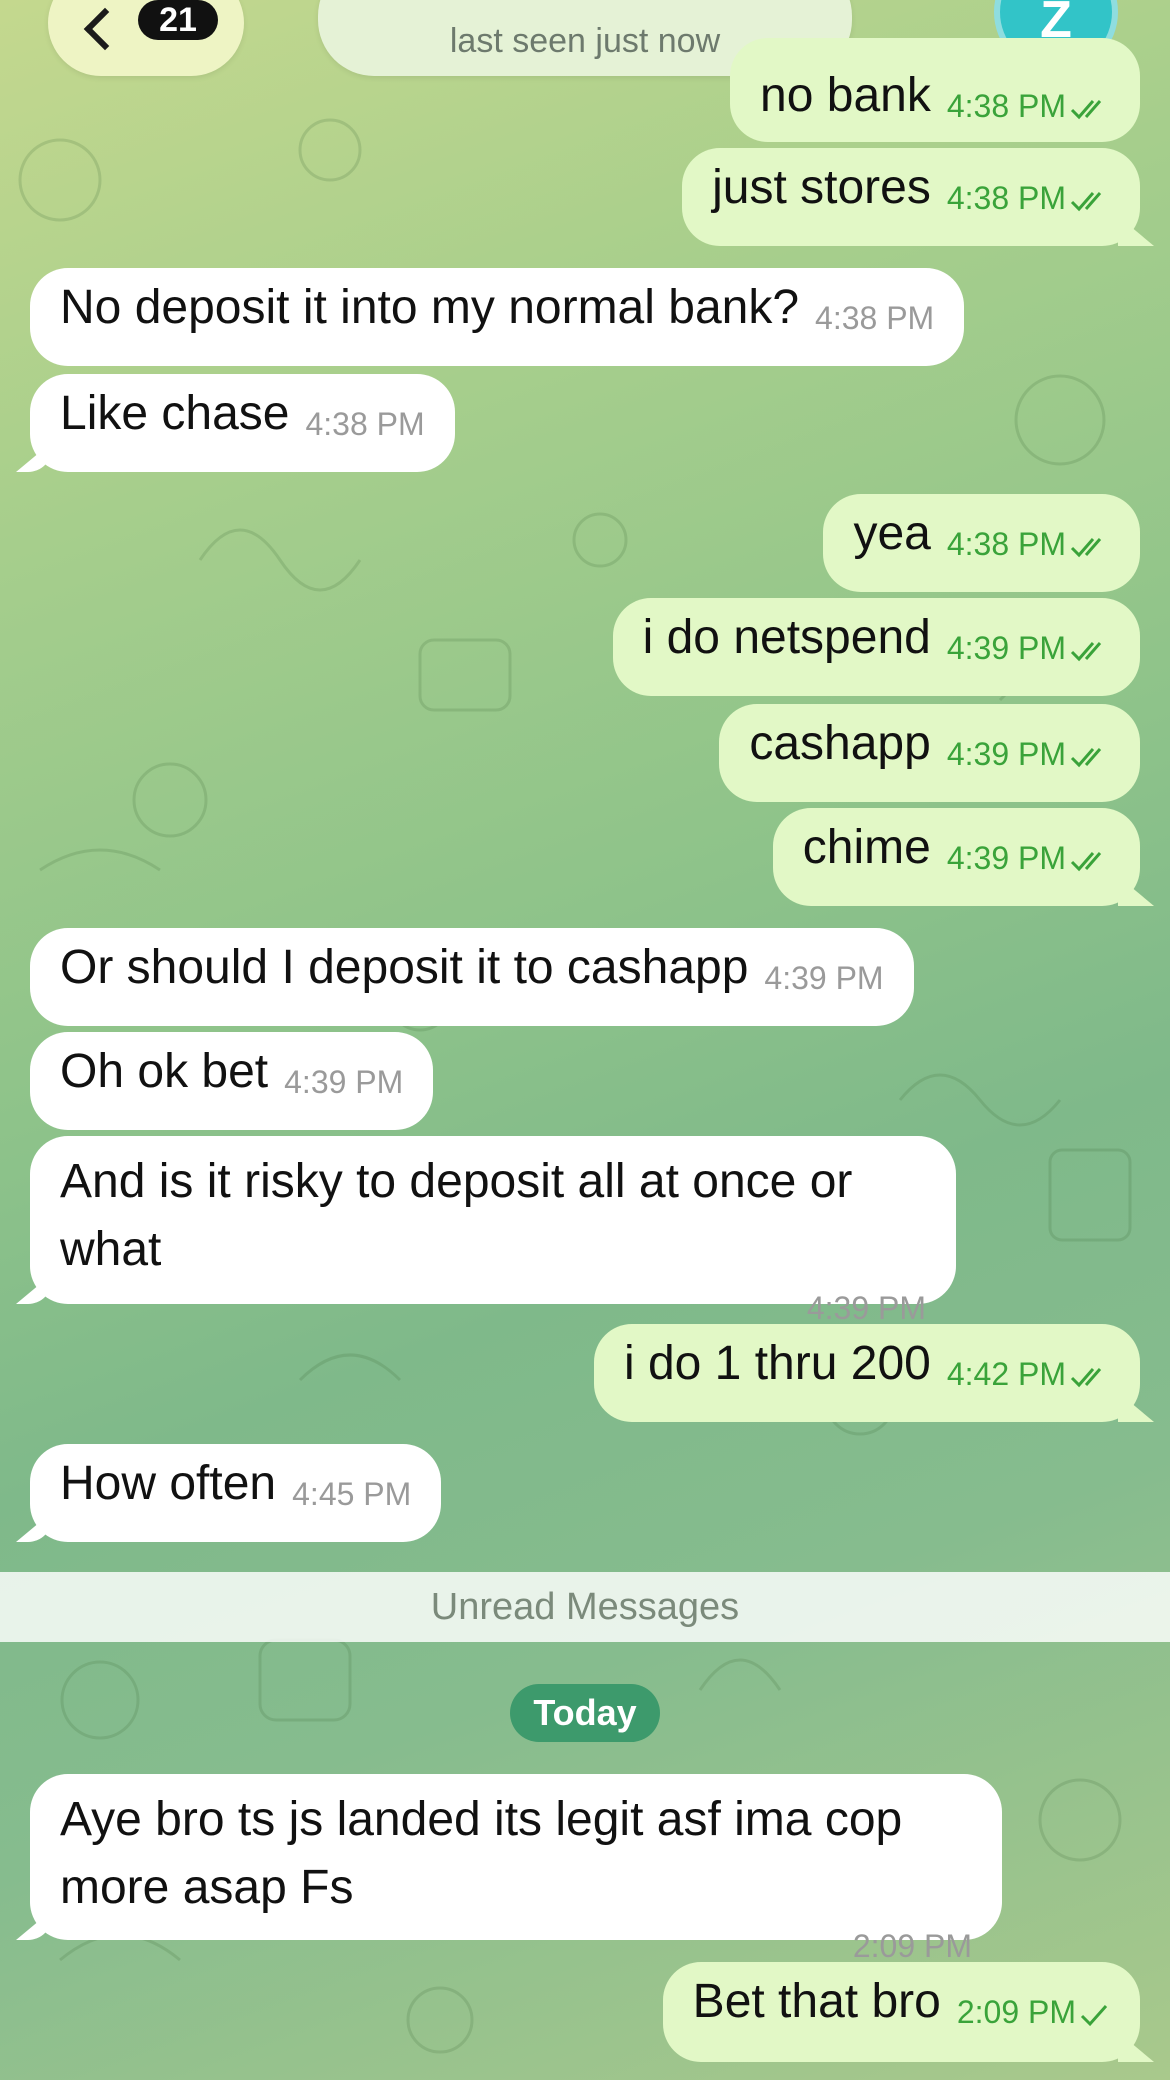  I want to click on message-bubble-incoming: Or should I deposit it to cashapp 4:39 PM, so click(472, 977).